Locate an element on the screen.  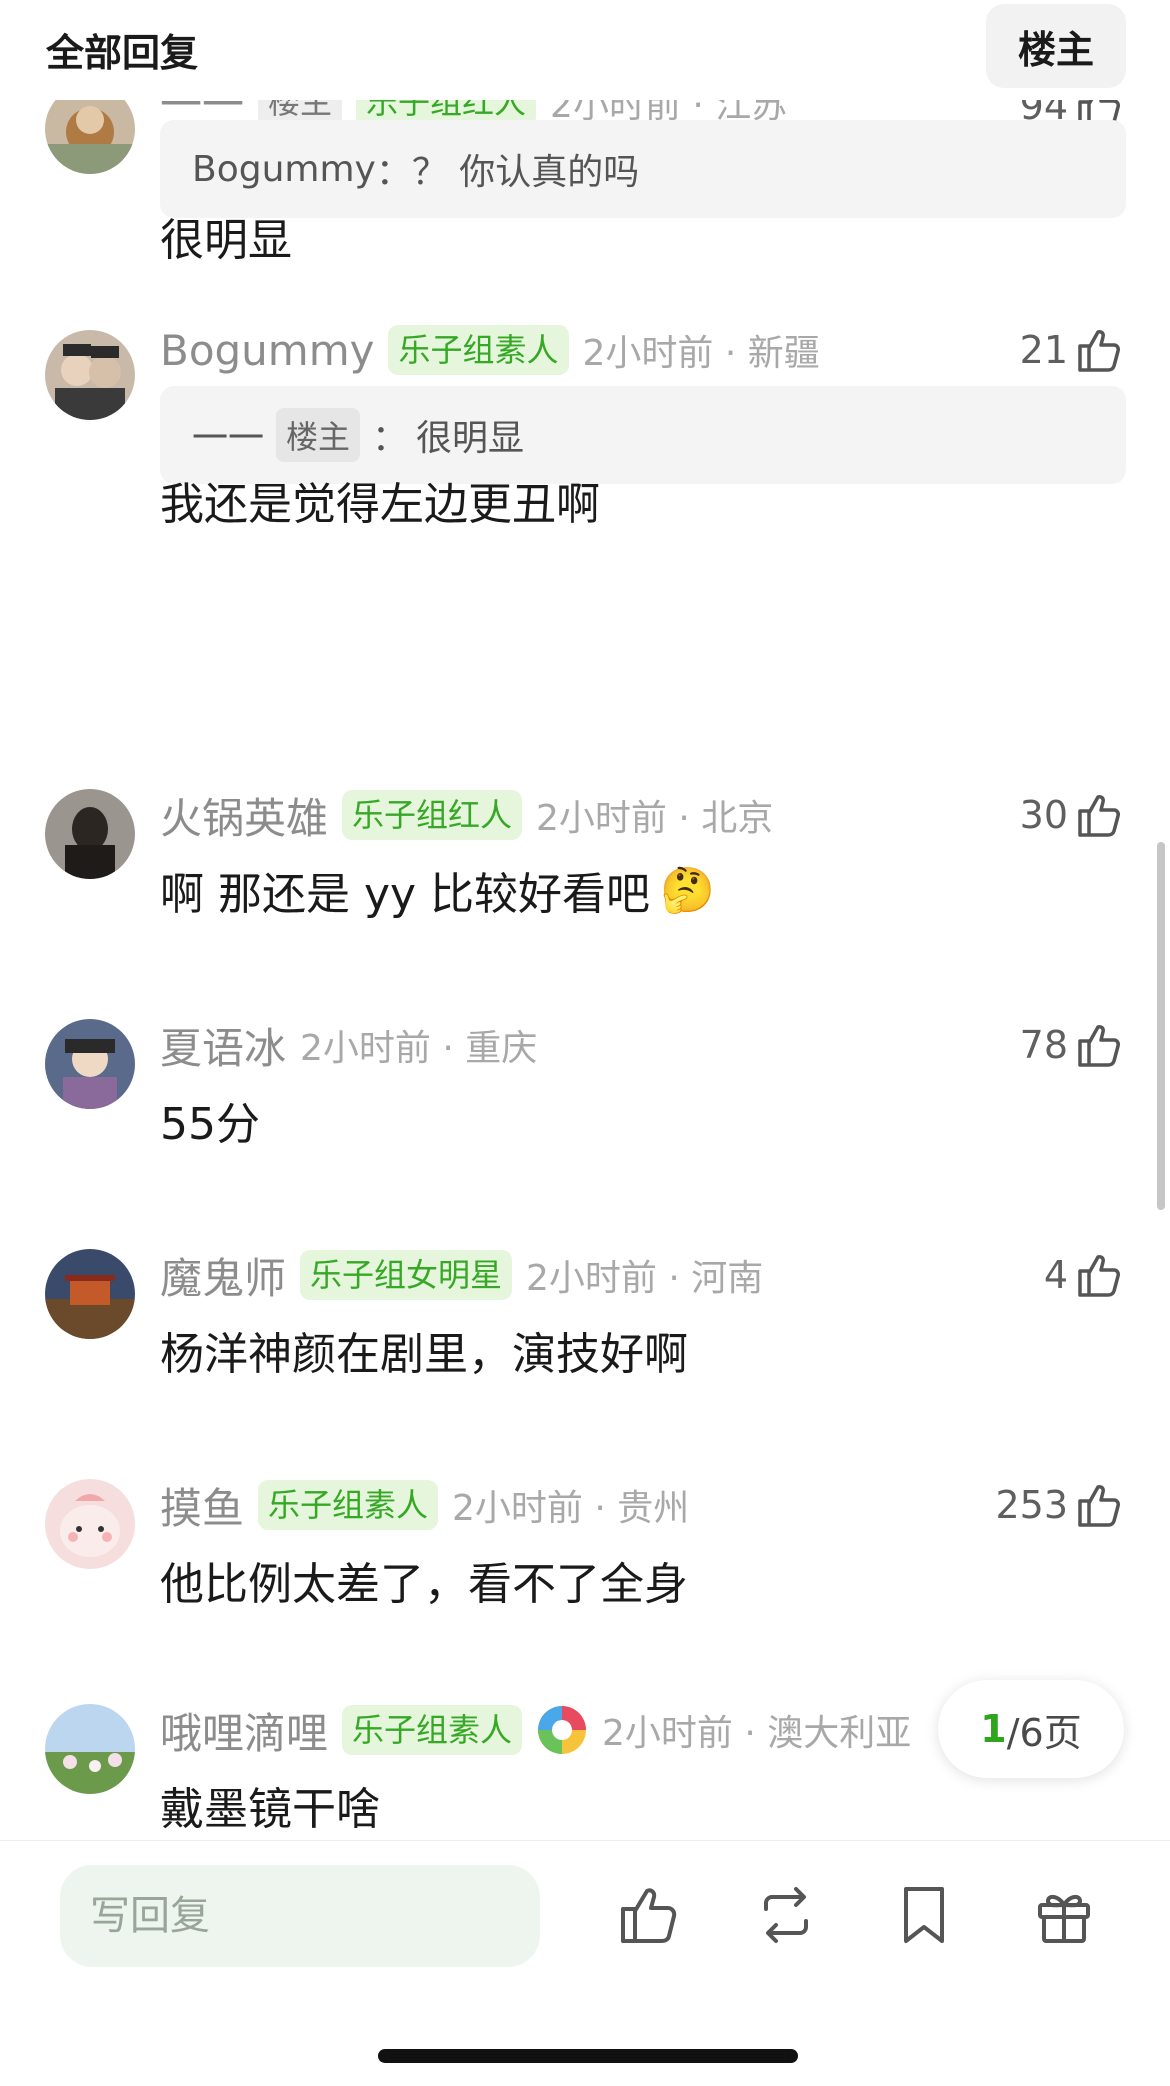
like-count: 78 is located at coordinates (1043, 1045).